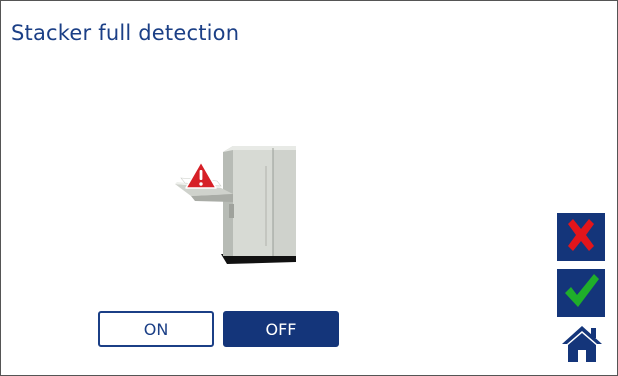 The width and height of the screenshot is (618, 376). I want to click on off-button: OFF, so click(281, 329).